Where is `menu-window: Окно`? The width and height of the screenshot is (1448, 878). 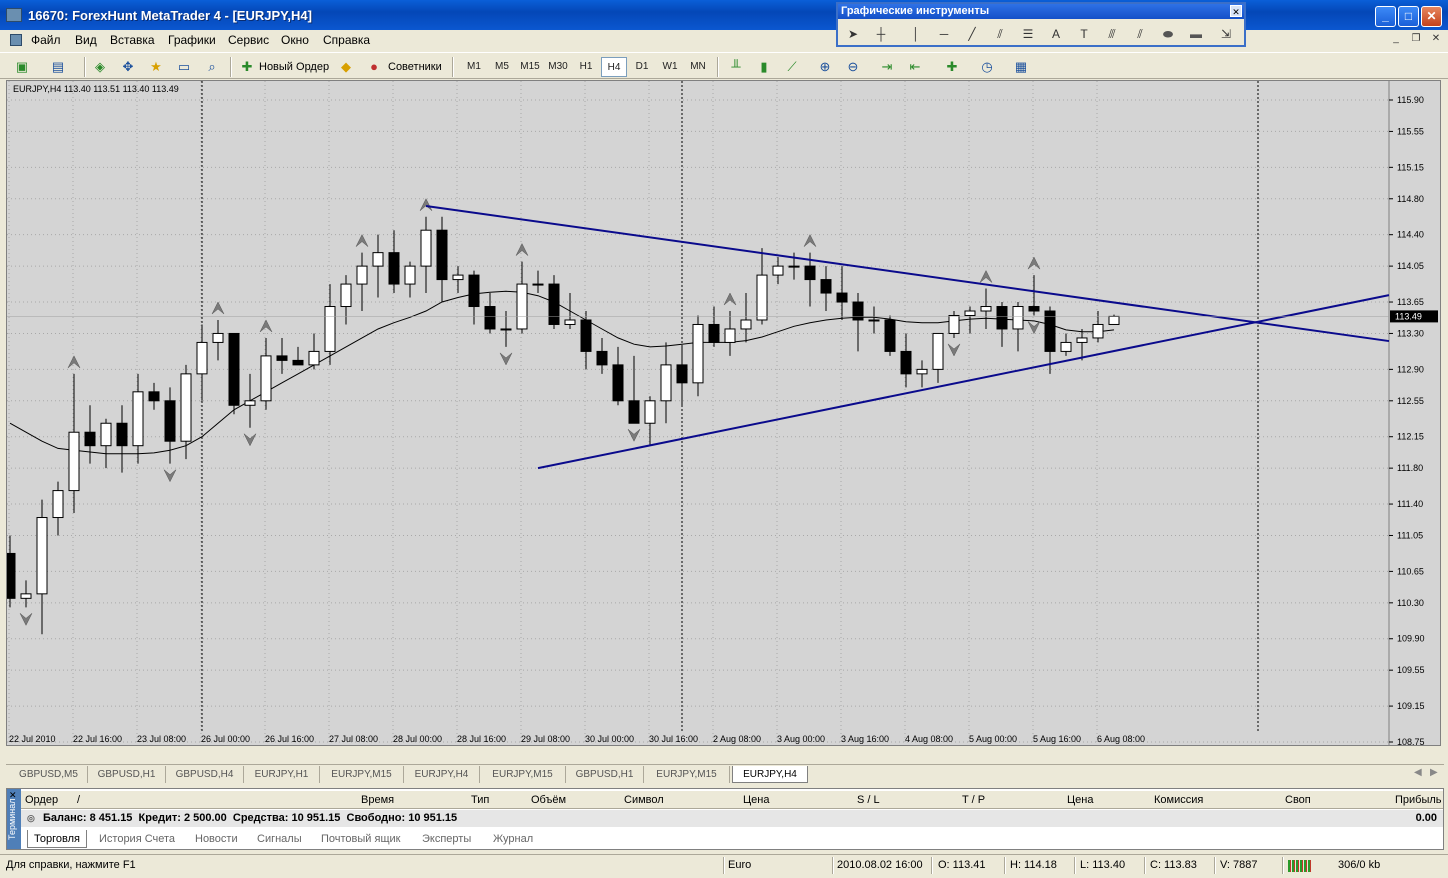 menu-window: Окно is located at coordinates (295, 40).